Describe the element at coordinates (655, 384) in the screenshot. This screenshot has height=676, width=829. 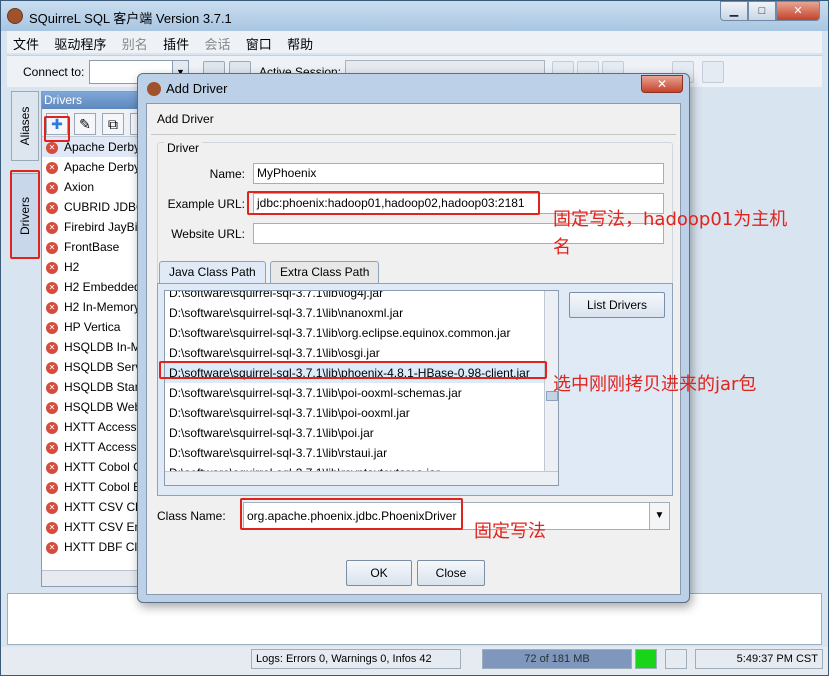
I see `jar-note: 选中刚刚拷贝进来的jar包` at that location.